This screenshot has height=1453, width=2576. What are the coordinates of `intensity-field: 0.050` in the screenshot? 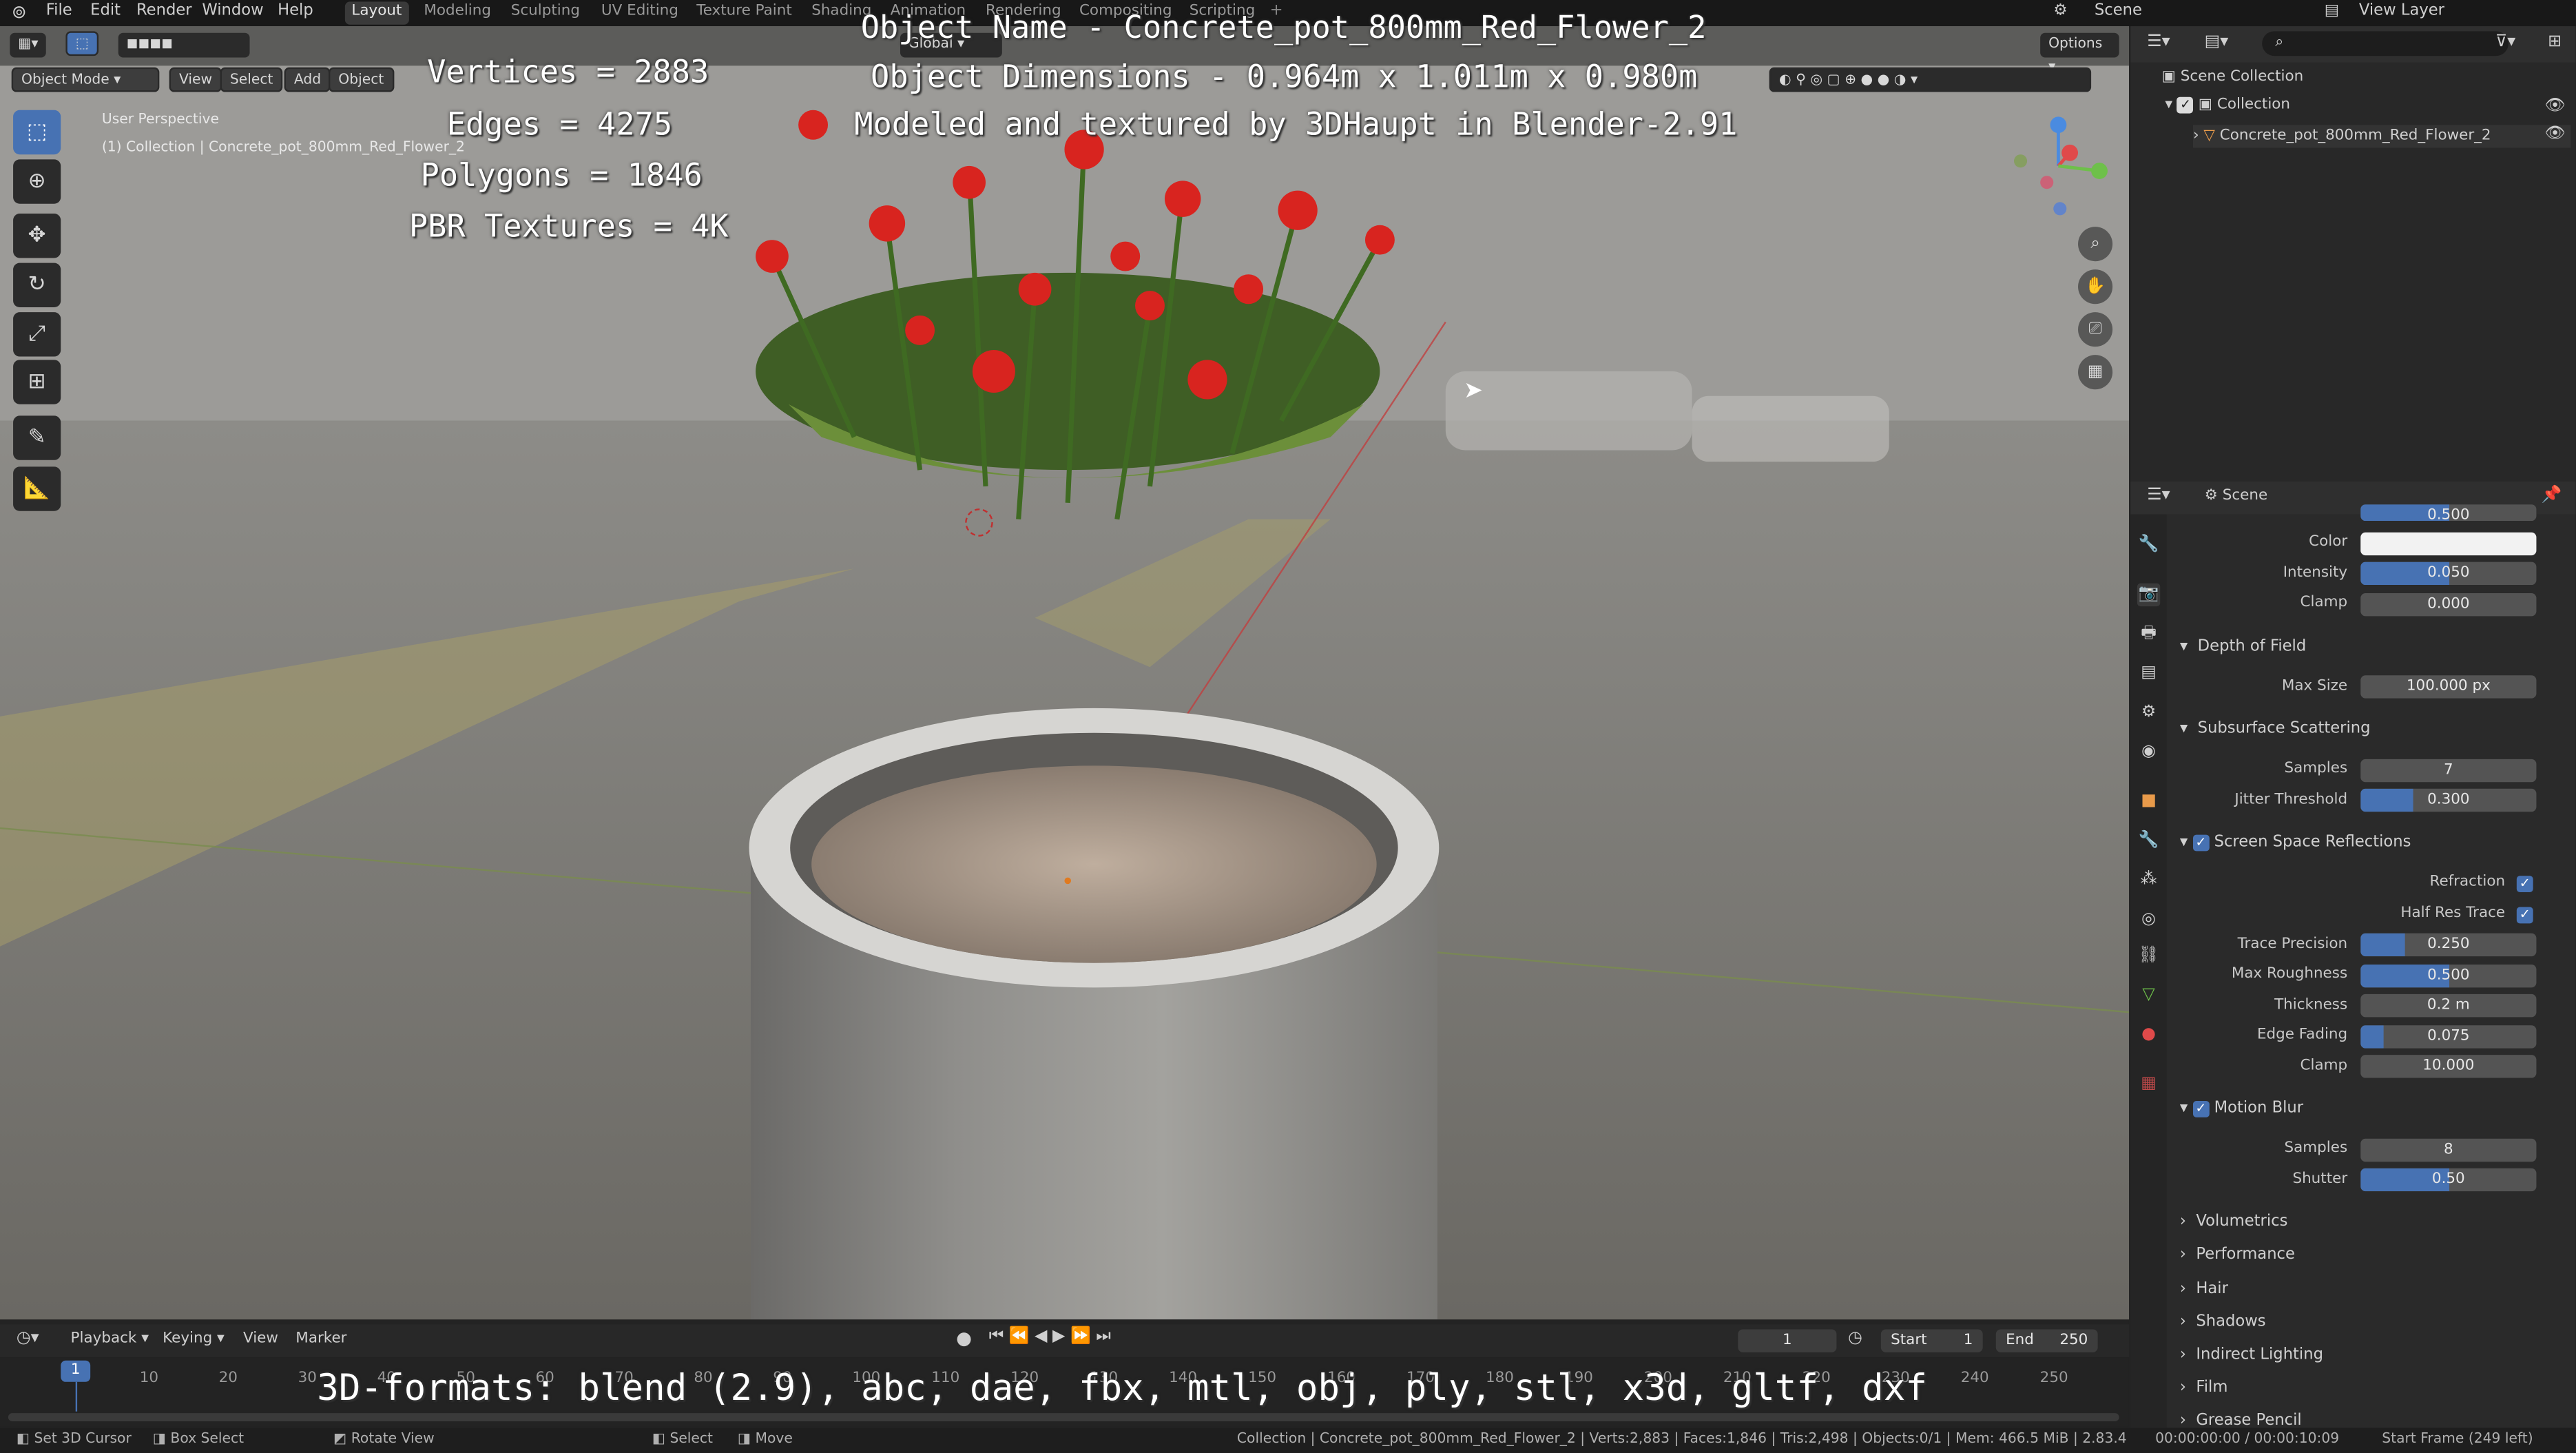 It's located at (2448, 573).